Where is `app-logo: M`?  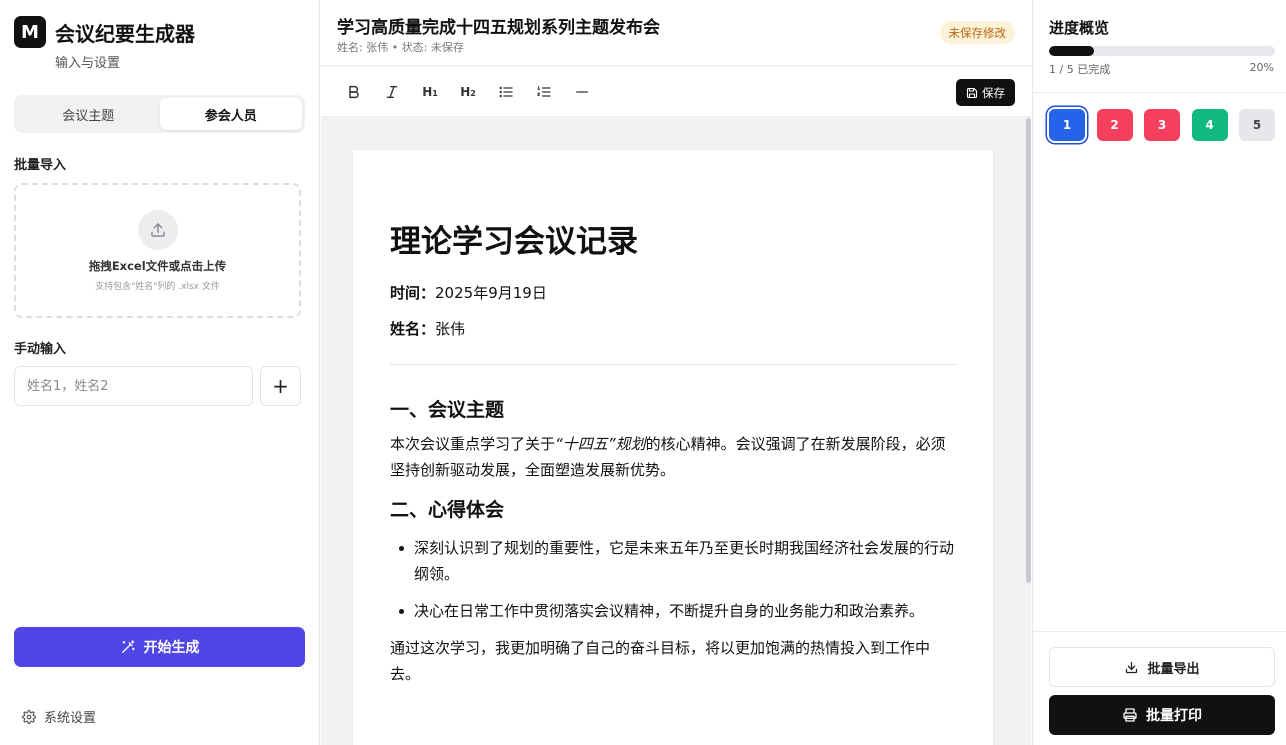
app-logo: M is located at coordinates (30, 32).